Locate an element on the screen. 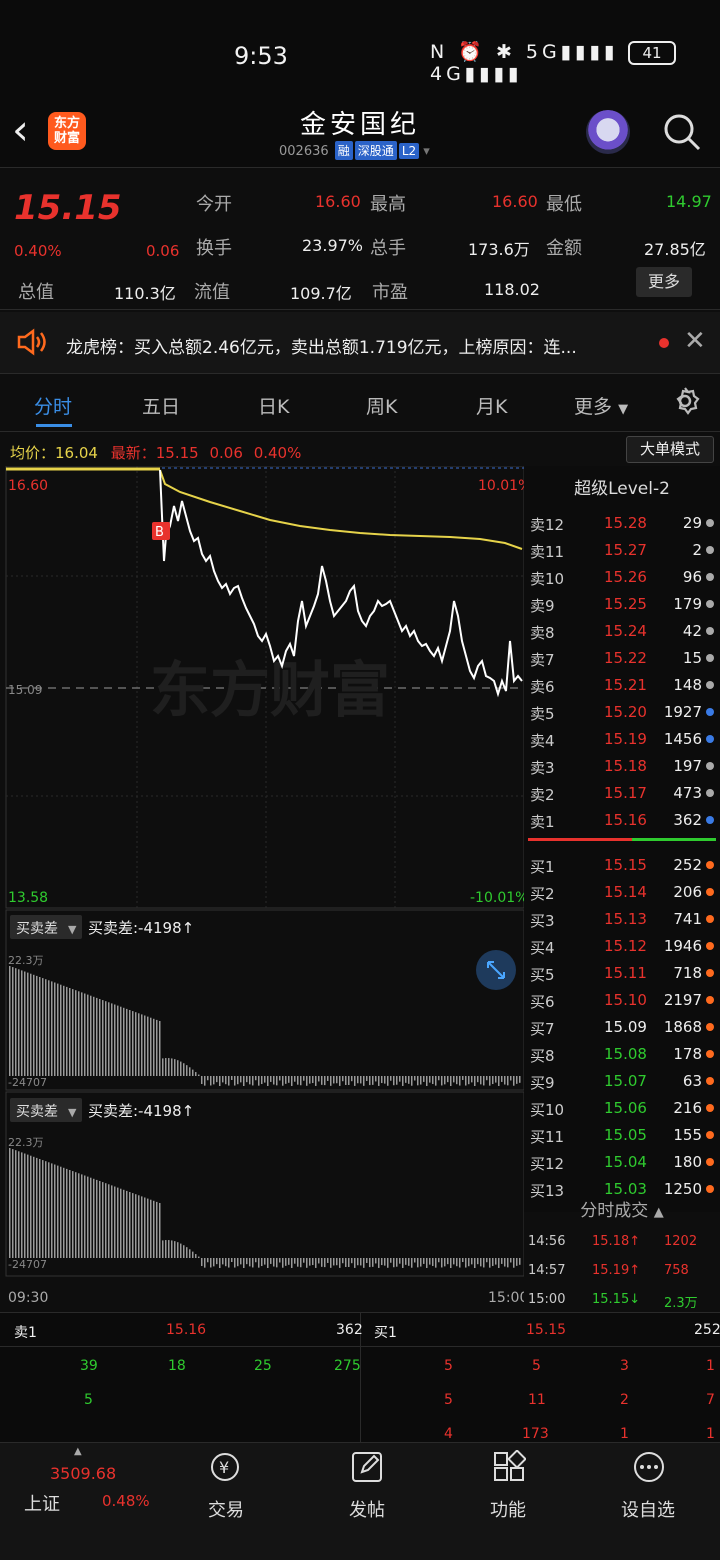 The image size is (720, 1560). indicator-select-2-label: 买卖差 is located at coordinates (37, 1112).